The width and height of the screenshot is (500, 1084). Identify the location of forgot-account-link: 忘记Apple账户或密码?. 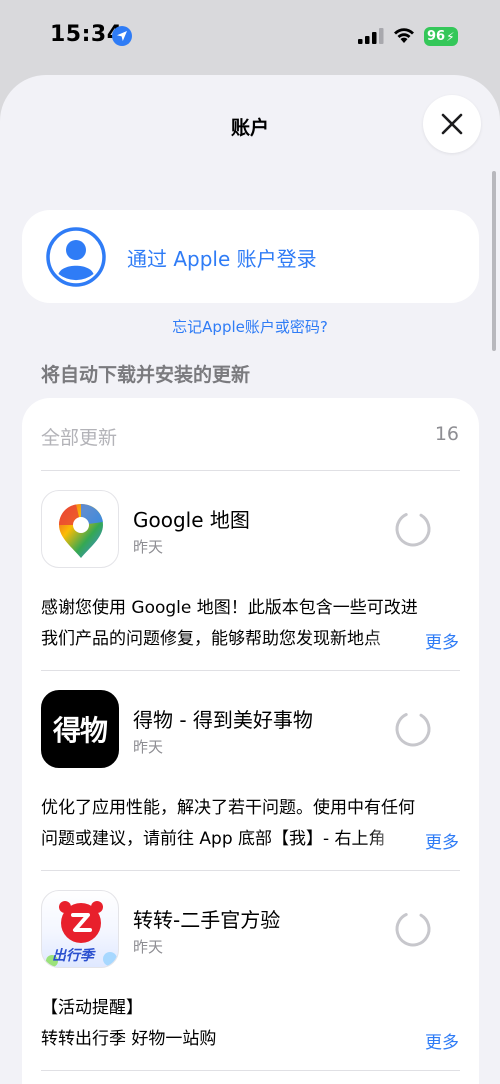
(250, 326).